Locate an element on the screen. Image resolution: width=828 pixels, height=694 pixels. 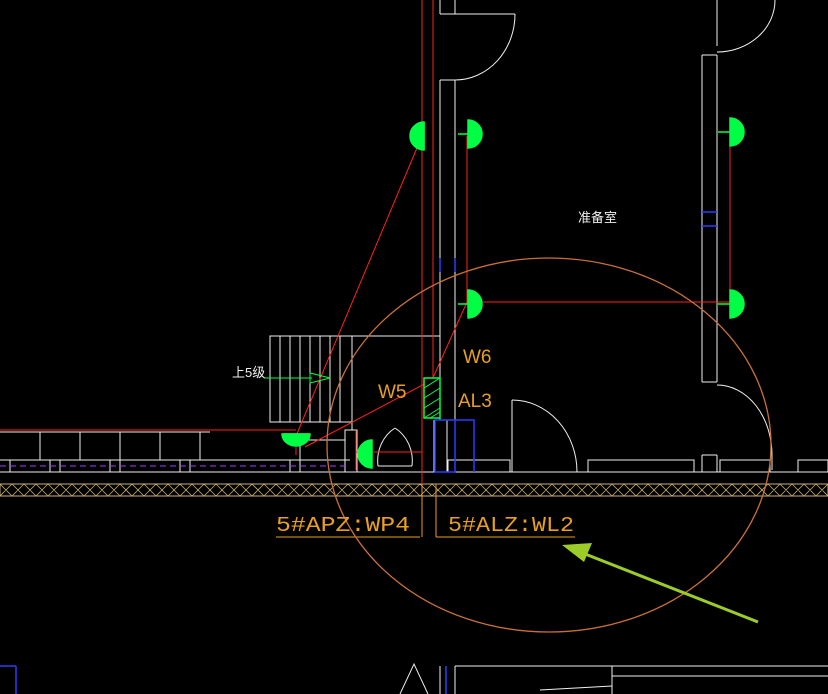
stairs-label: 上5级 is located at coordinates (248, 372).